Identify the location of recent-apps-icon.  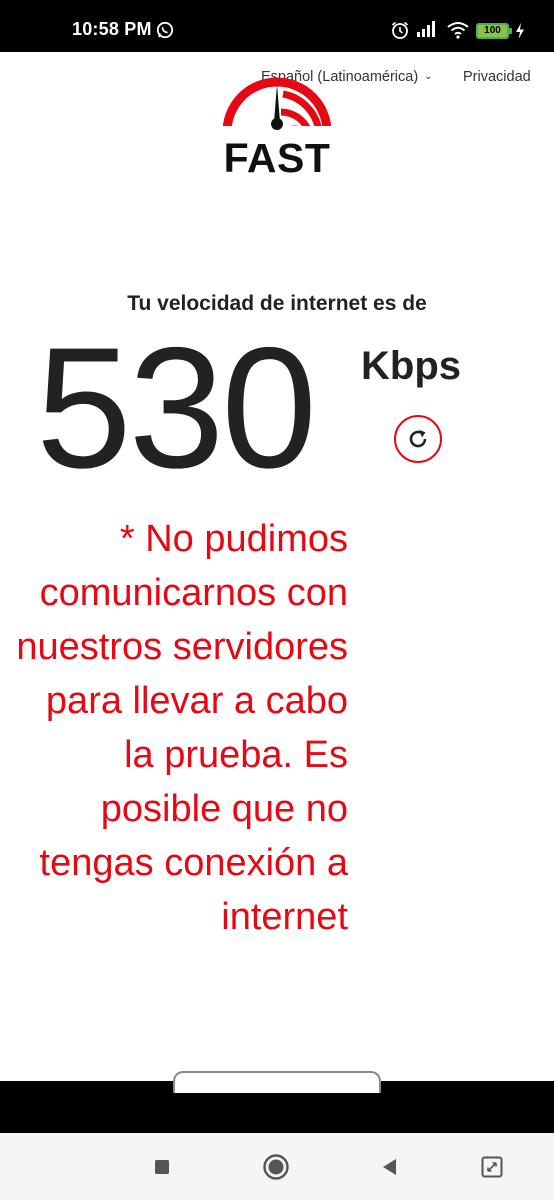
(162, 1167).